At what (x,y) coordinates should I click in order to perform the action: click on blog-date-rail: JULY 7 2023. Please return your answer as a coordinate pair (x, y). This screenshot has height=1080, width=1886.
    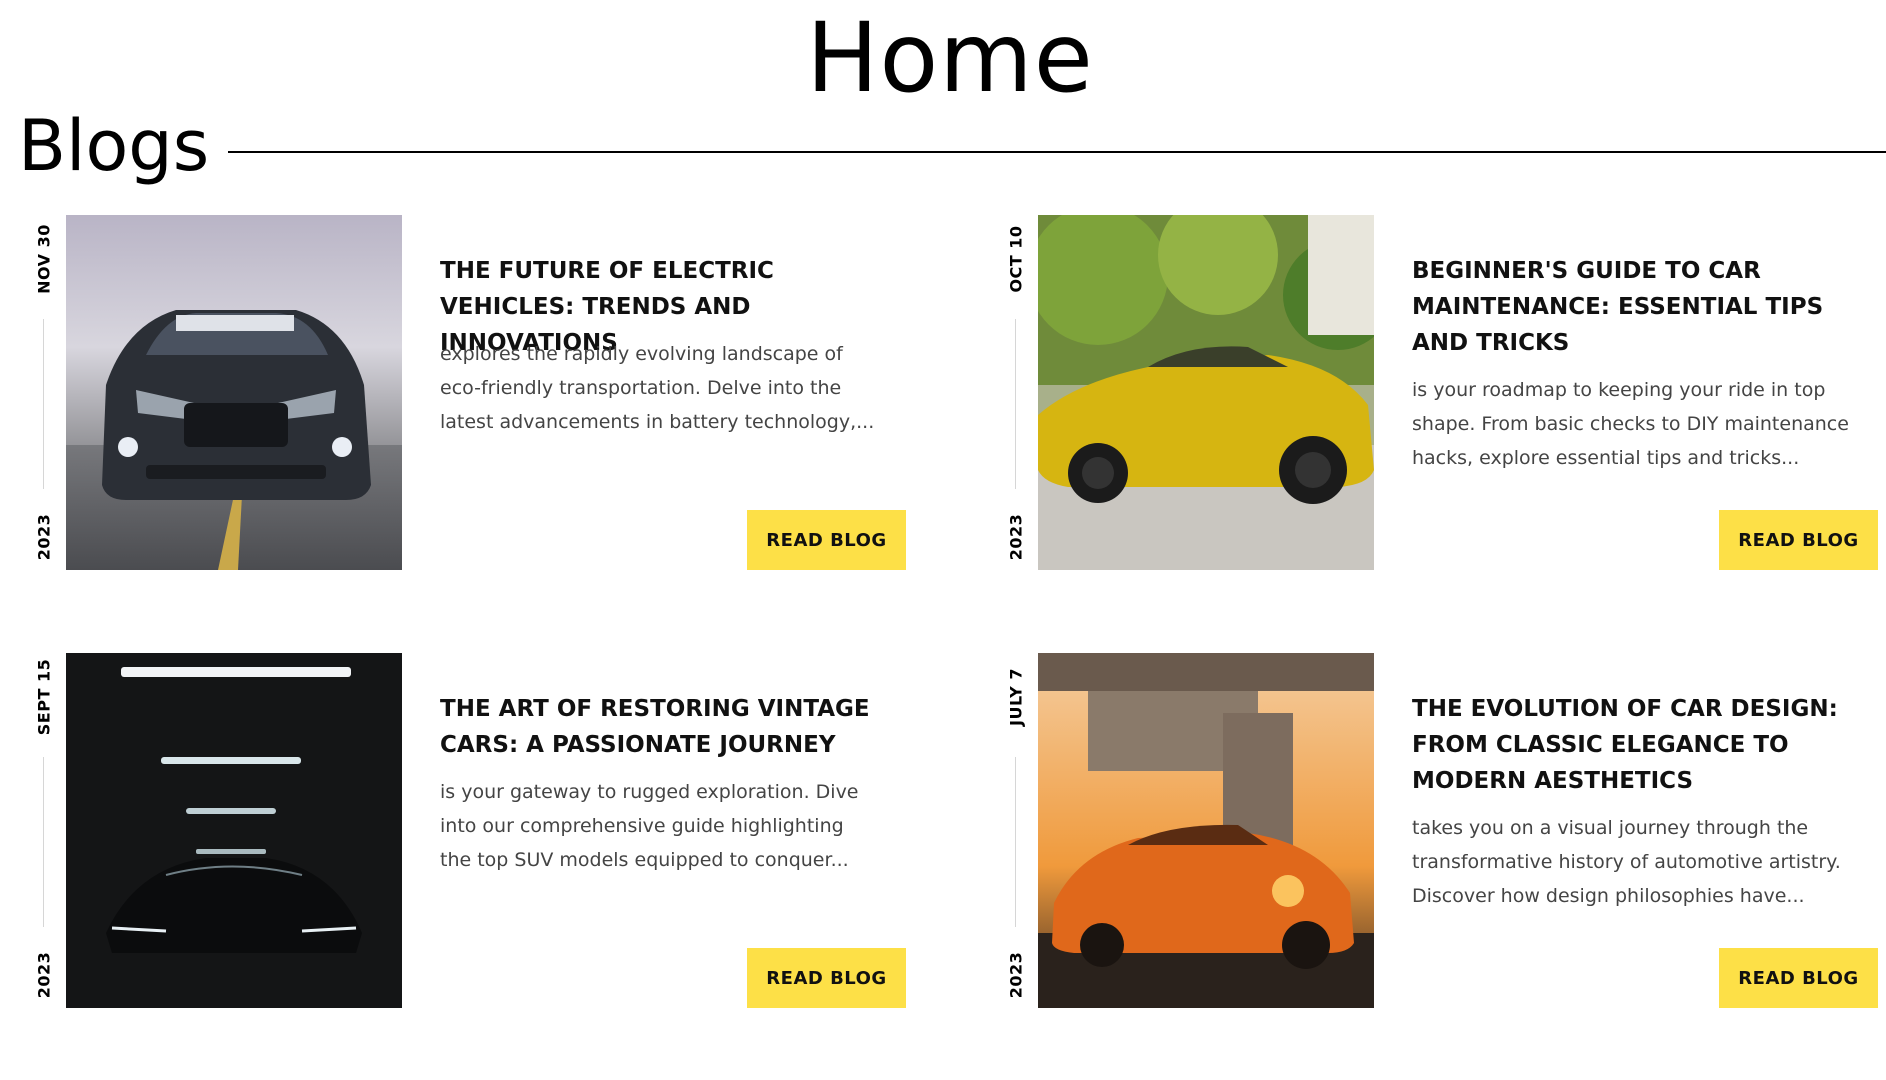
    Looking at the image, I should click on (1016, 831).